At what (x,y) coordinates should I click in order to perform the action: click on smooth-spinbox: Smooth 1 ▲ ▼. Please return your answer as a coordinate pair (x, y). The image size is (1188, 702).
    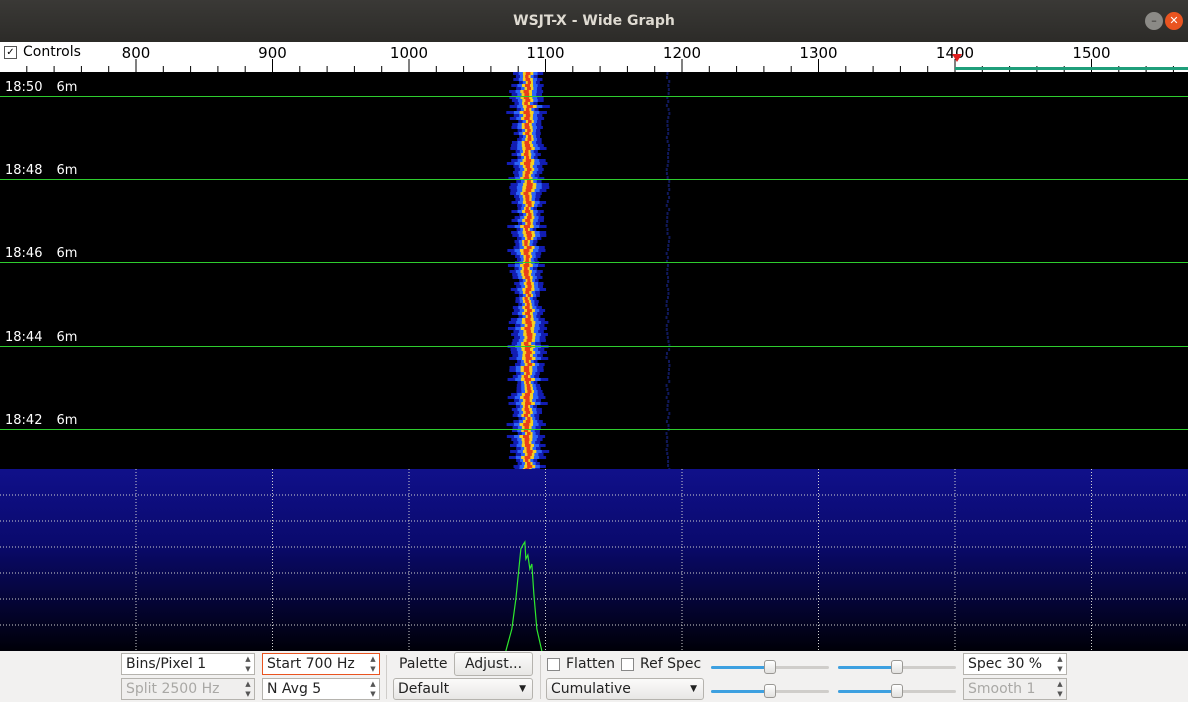
    Looking at the image, I should click on (1015, 689).